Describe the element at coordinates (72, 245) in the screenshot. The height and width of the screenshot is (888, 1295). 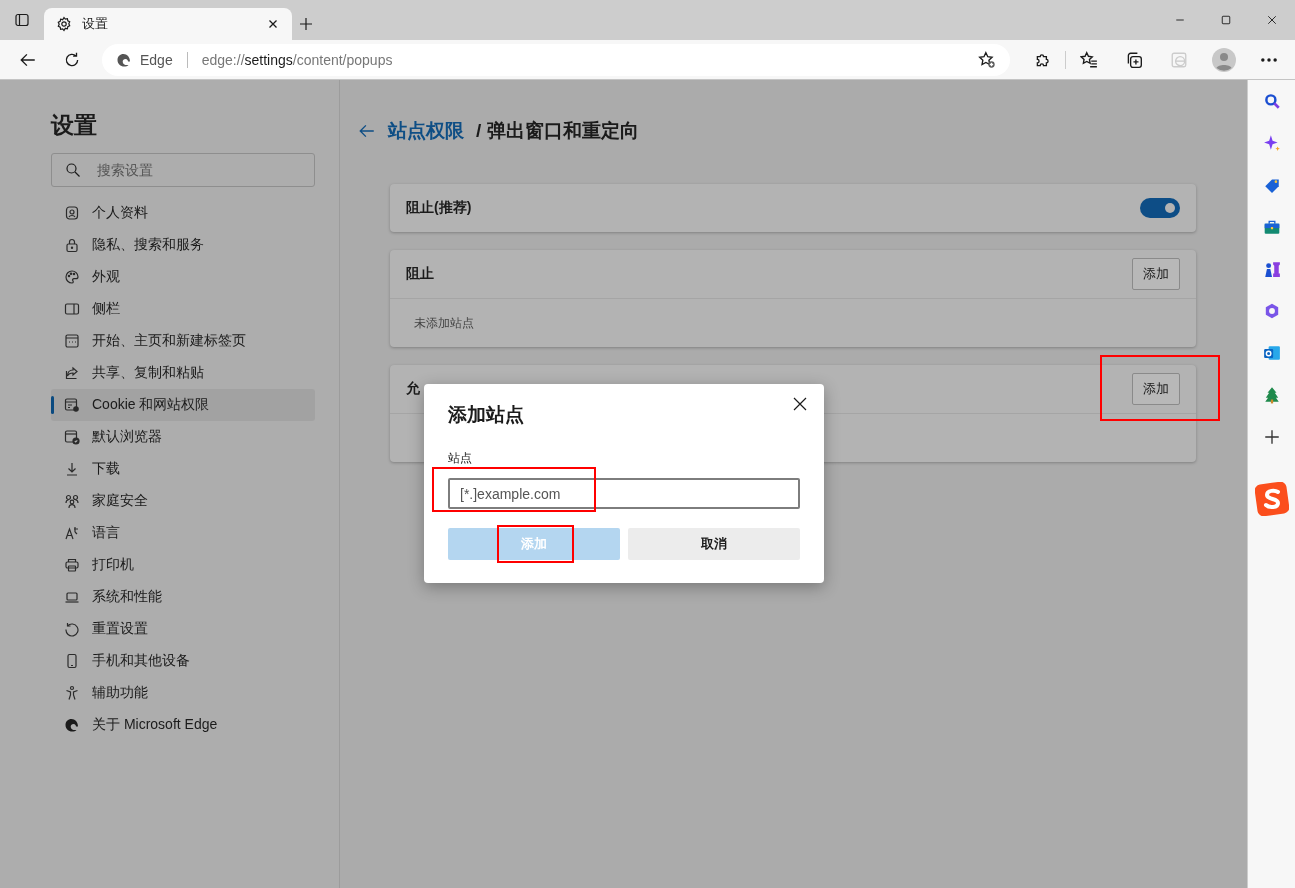
I see `lock-icon` at that location.